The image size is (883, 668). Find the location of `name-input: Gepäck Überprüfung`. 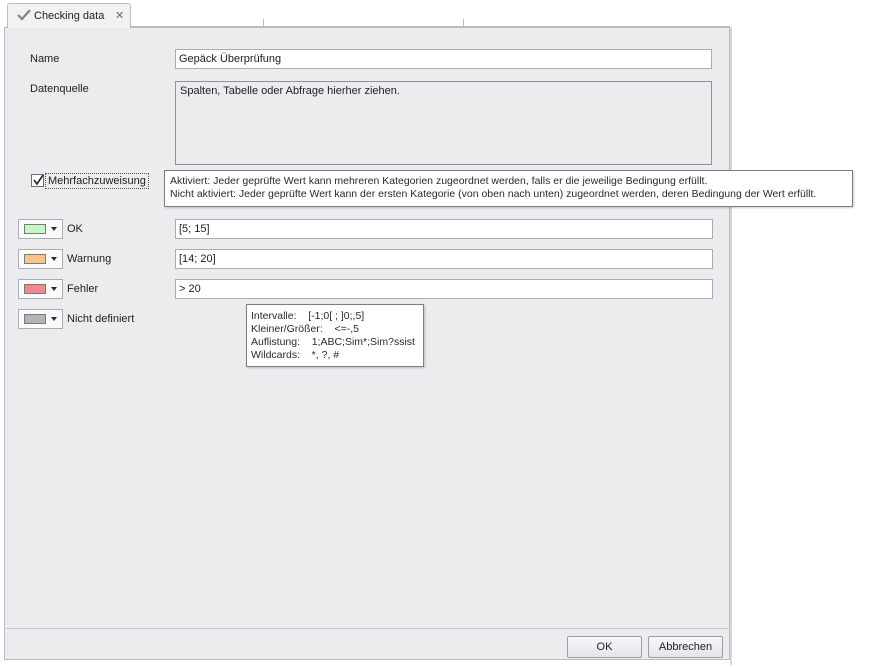

name-input: Gepäck Überprüfung is located at coordinates (443, 59).